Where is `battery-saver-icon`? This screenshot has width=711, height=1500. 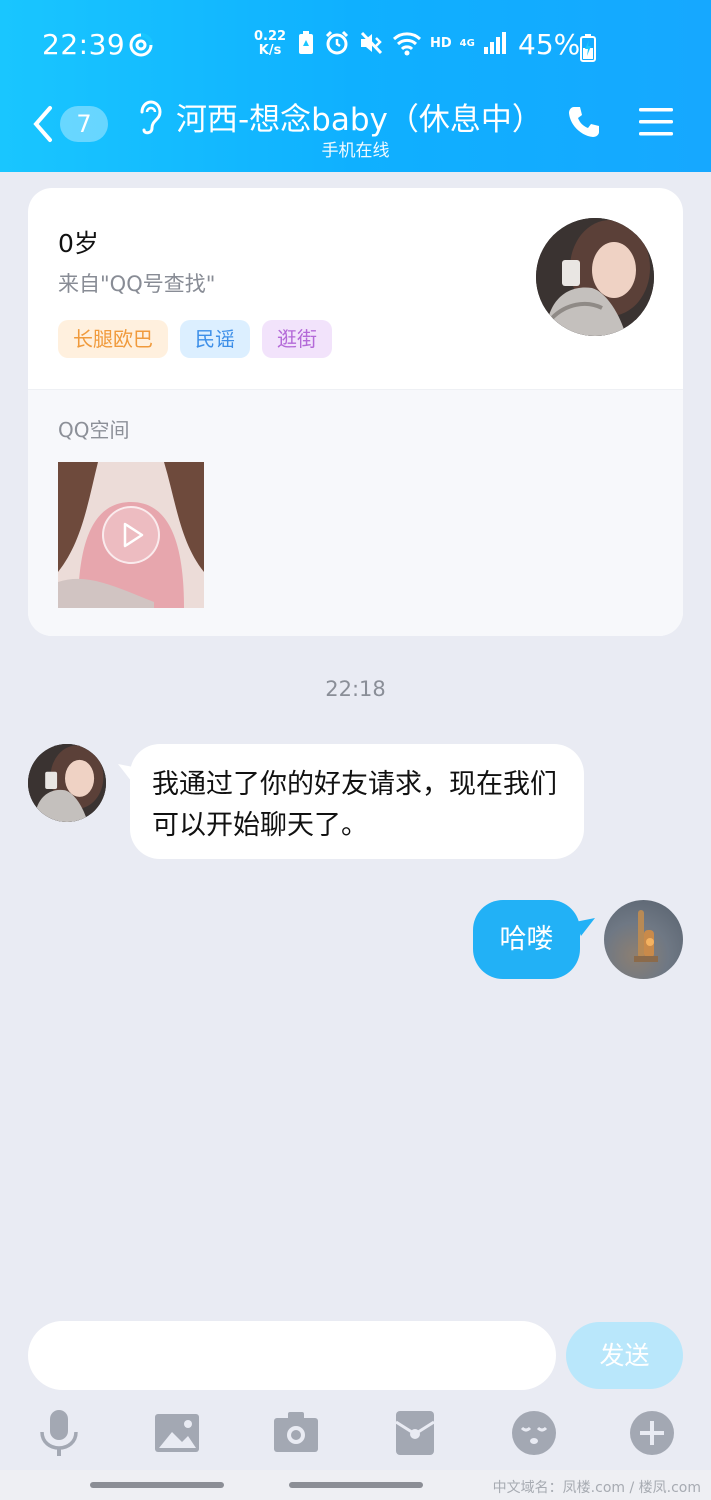
battery-saver-icon is located at coordinates (306, 42).